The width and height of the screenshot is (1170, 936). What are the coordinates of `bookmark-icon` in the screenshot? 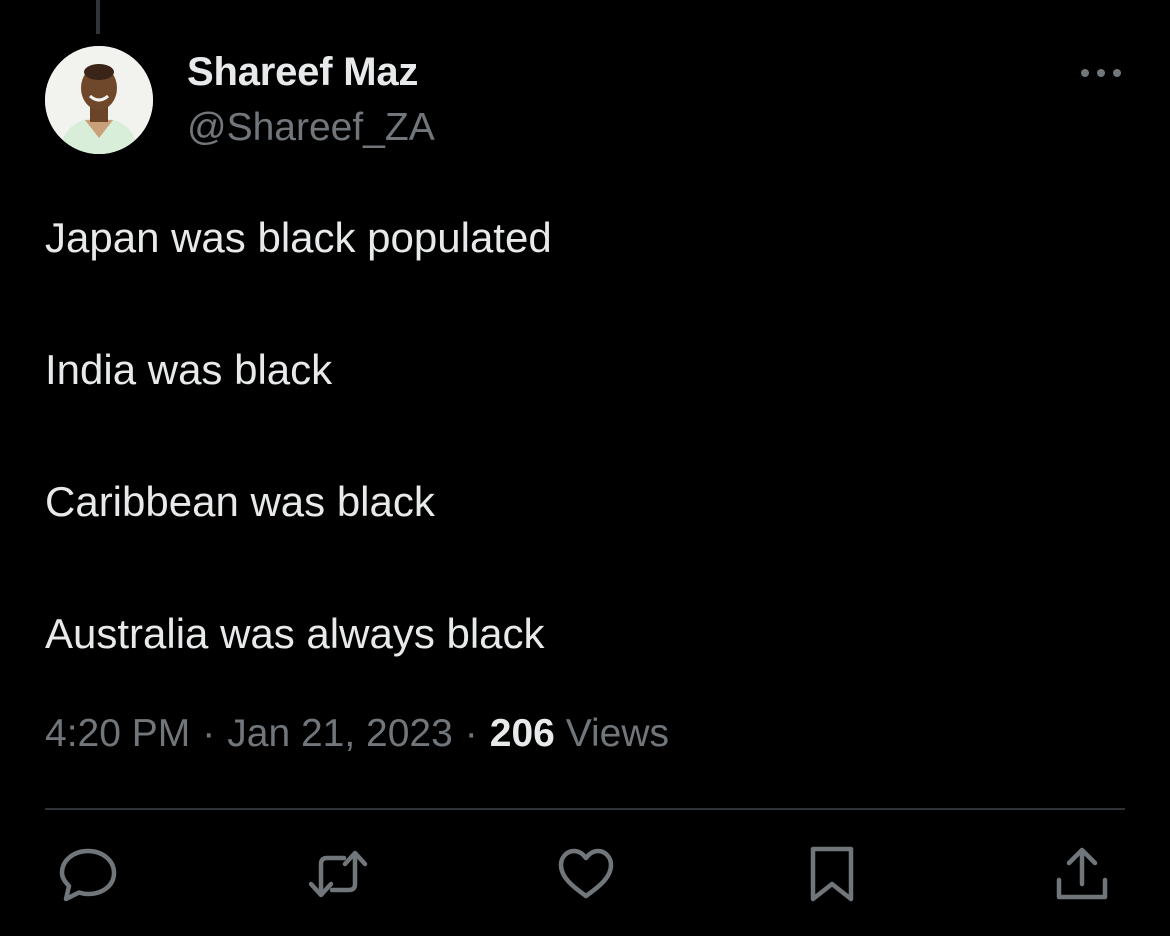 It's located at (832, 874).